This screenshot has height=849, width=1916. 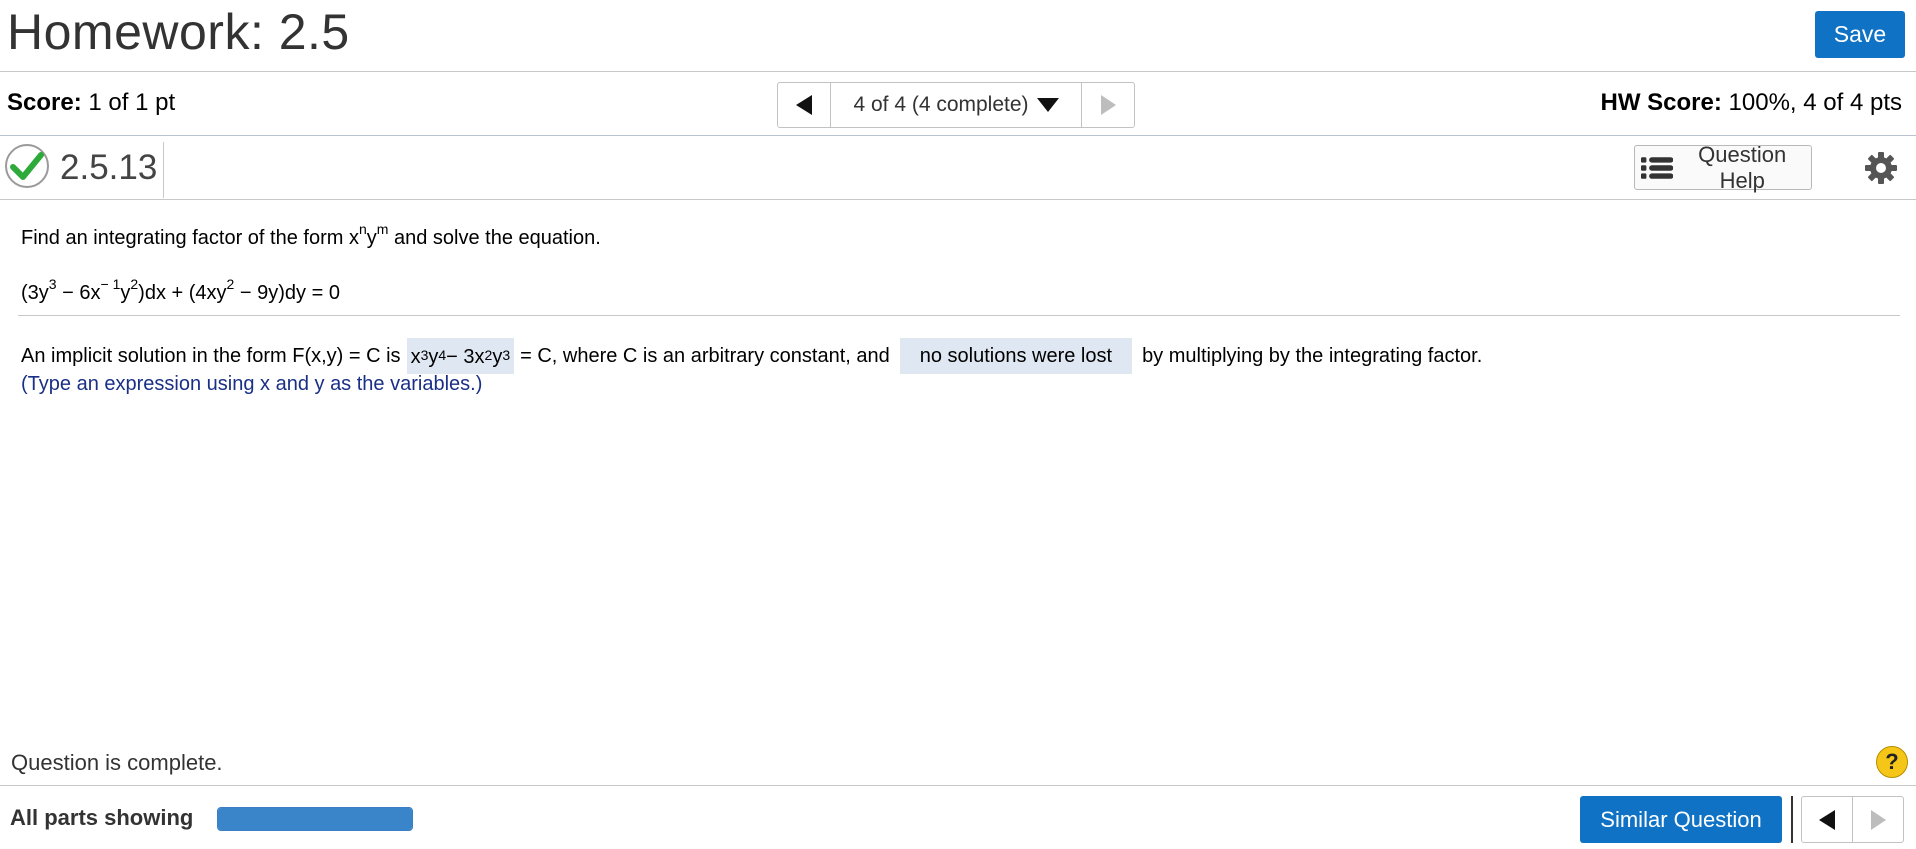 I want to click on question-help-button: Question Help, so click(x=1723, y=167).